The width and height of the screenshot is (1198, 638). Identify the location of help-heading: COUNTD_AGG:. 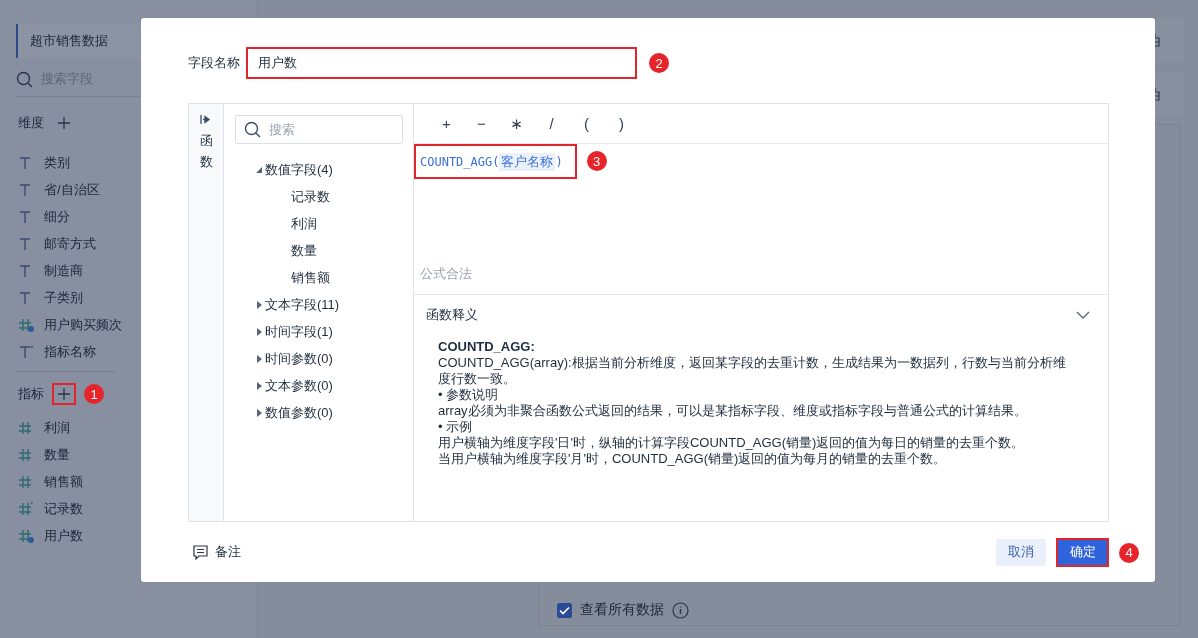
(487, 347).